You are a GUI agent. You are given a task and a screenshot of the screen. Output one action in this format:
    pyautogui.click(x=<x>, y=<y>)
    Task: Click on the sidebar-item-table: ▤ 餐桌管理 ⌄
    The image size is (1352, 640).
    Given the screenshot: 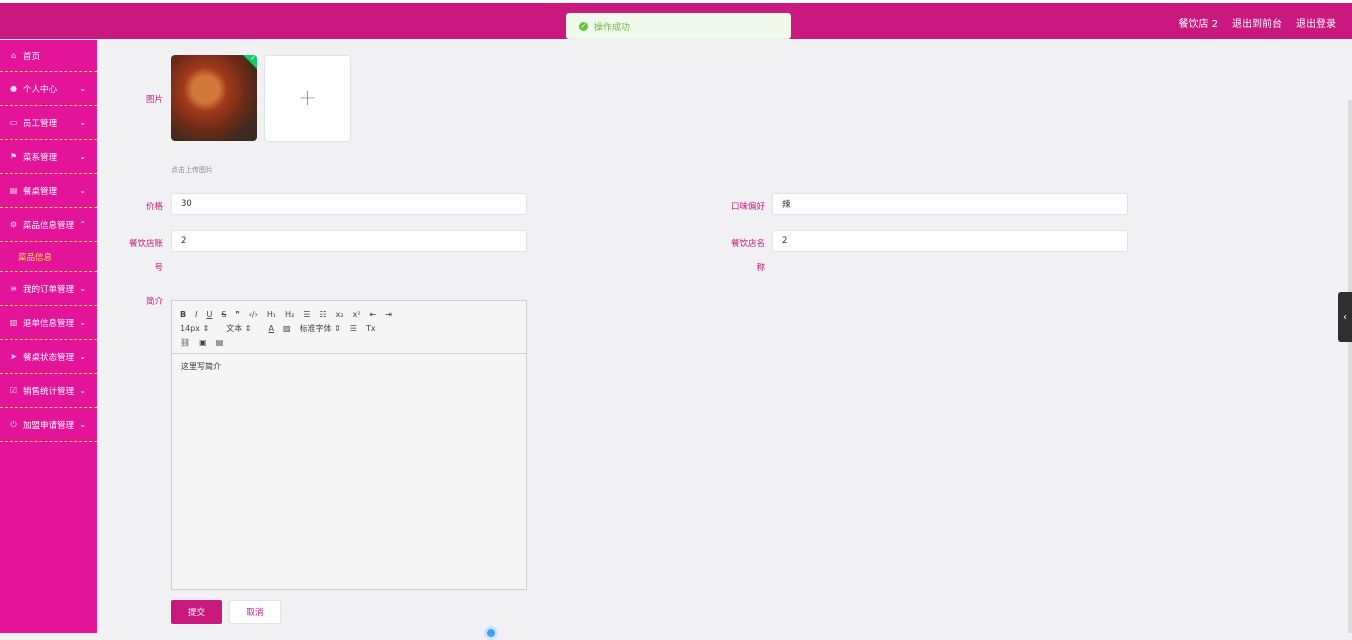 What is the action you would take?
    pyautogui.click(x=48, y=191)
    